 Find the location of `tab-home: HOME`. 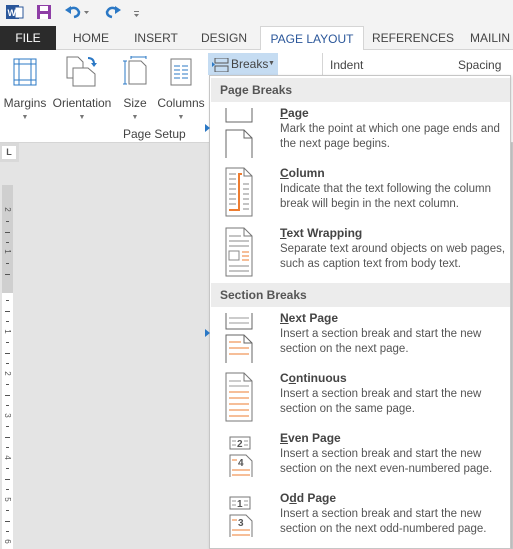

tab-home: HOME is located at coordinates (91, 38).